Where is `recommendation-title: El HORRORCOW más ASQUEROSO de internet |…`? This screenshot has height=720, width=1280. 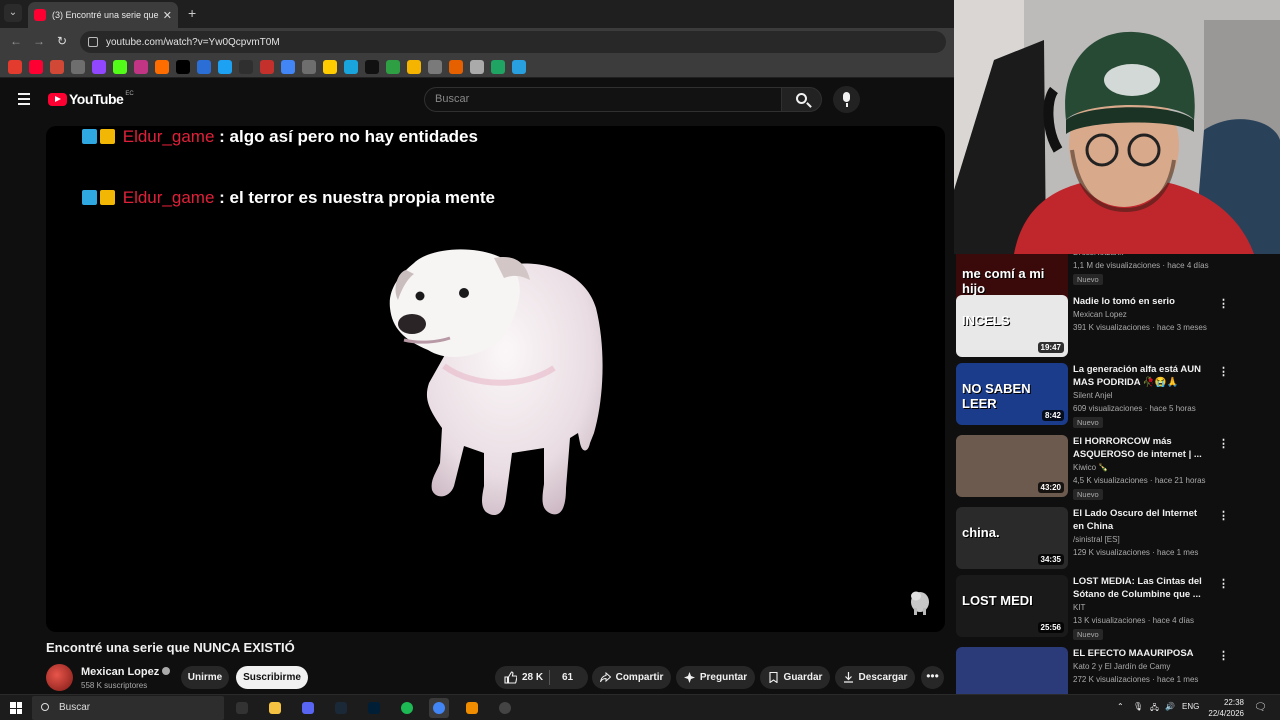 recommendation-title: El HORRORCOW más ASQUEROSO de internet |… is located at coordinates (1139, 448).